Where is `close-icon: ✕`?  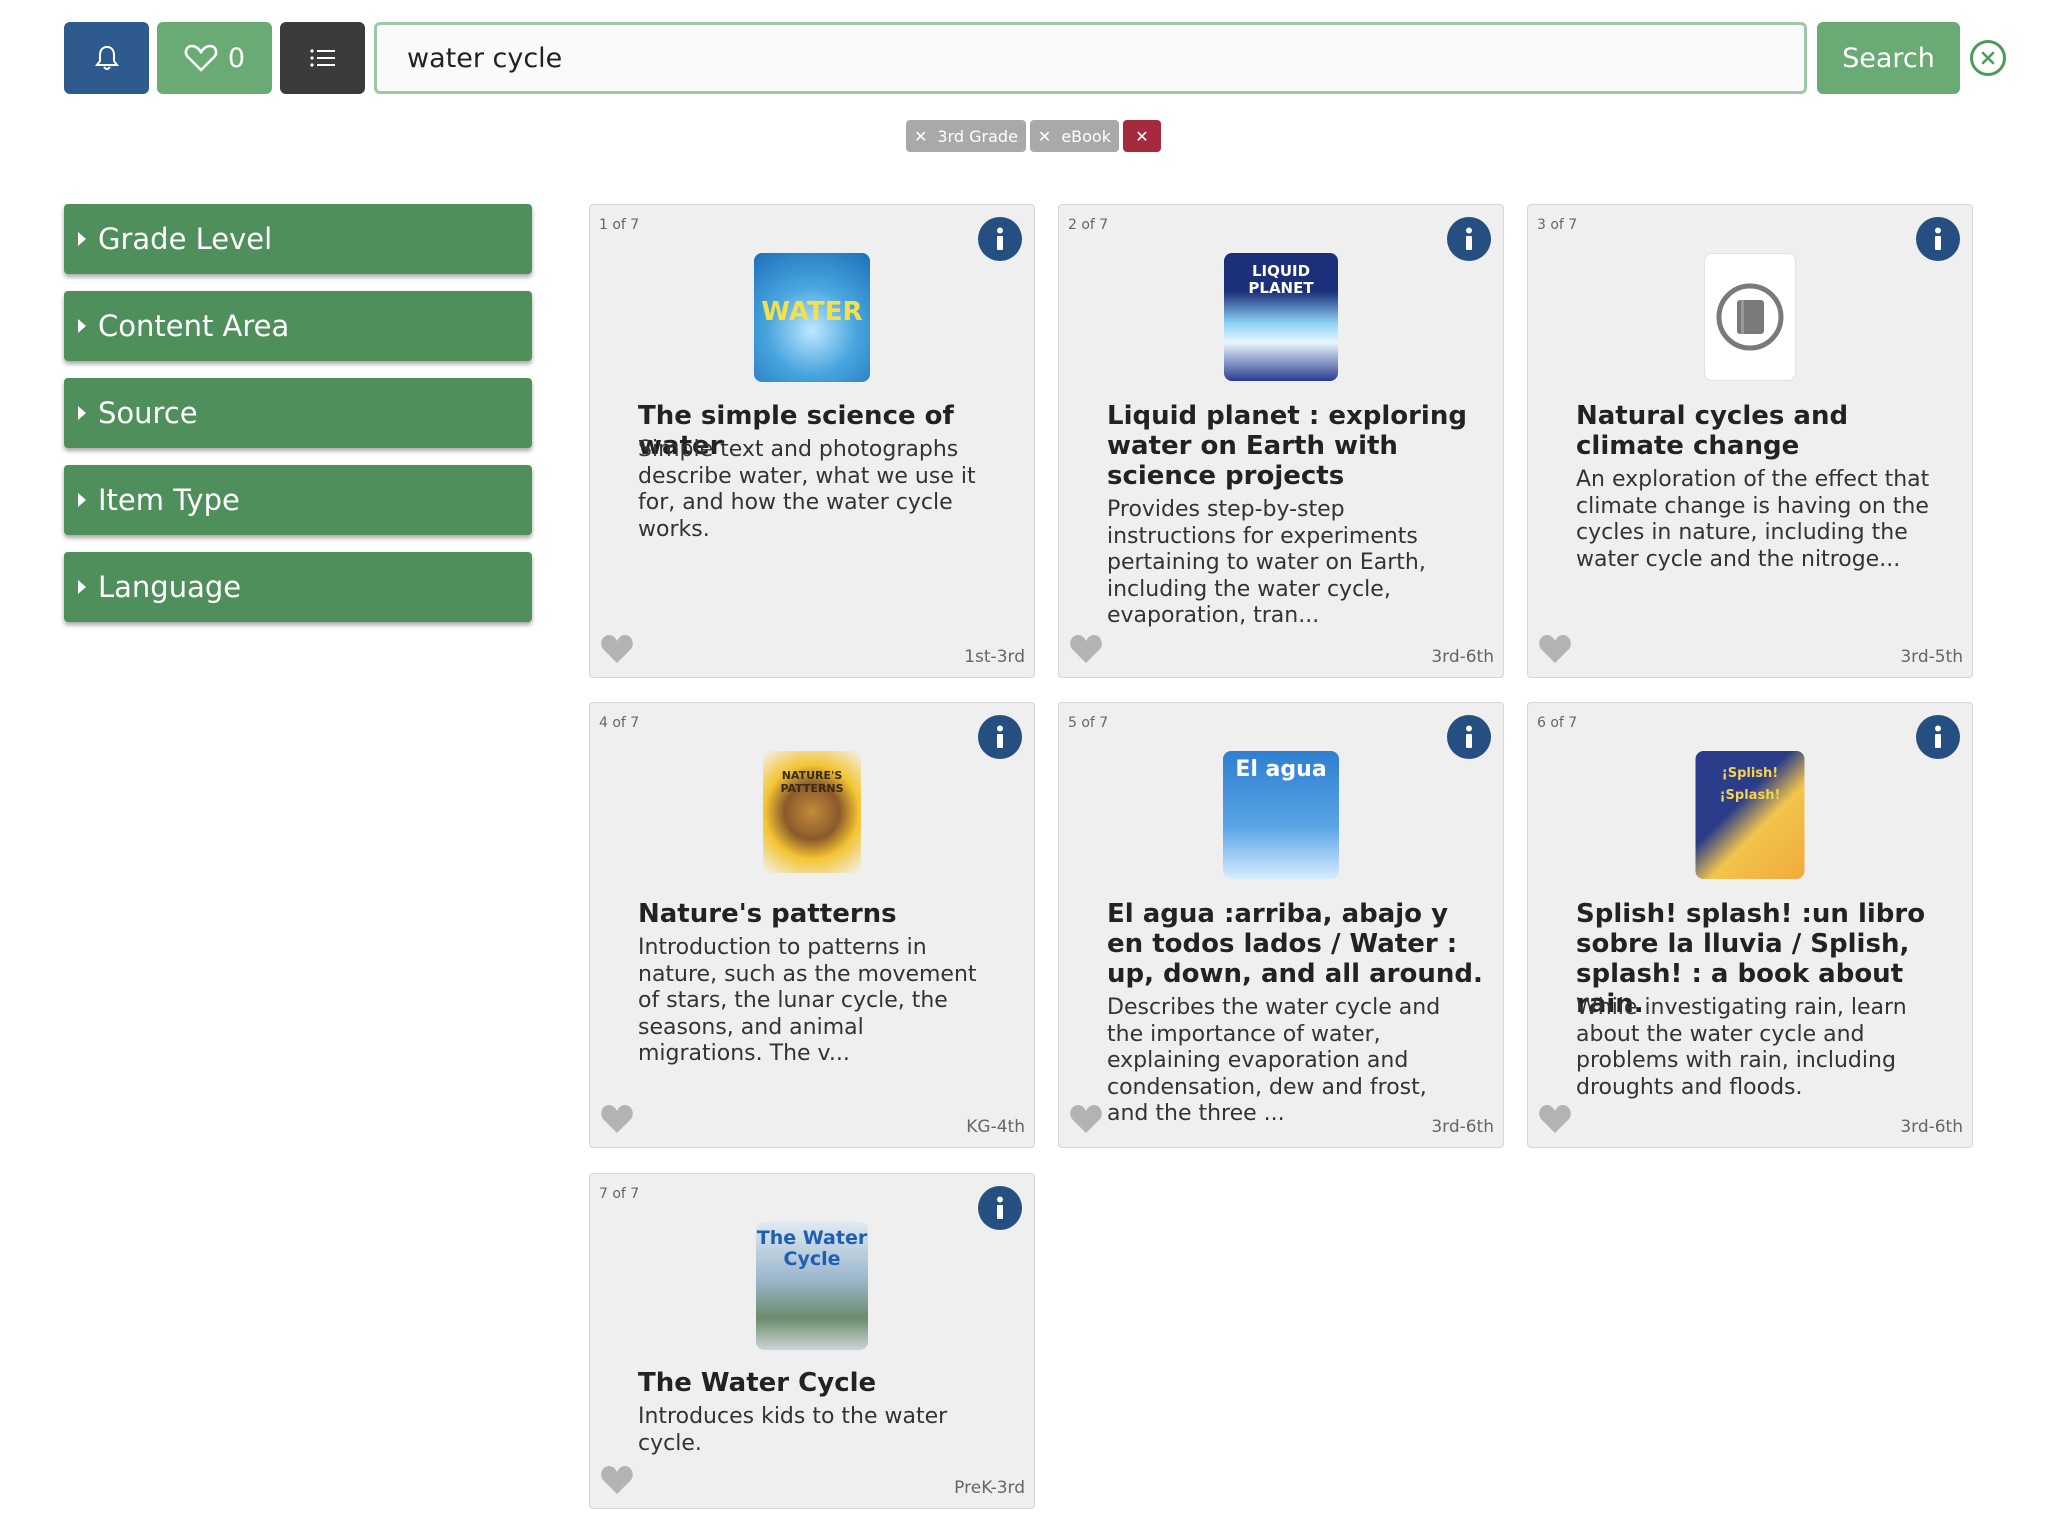 close-icon: ✕ is located at coordinates (1142, 136).